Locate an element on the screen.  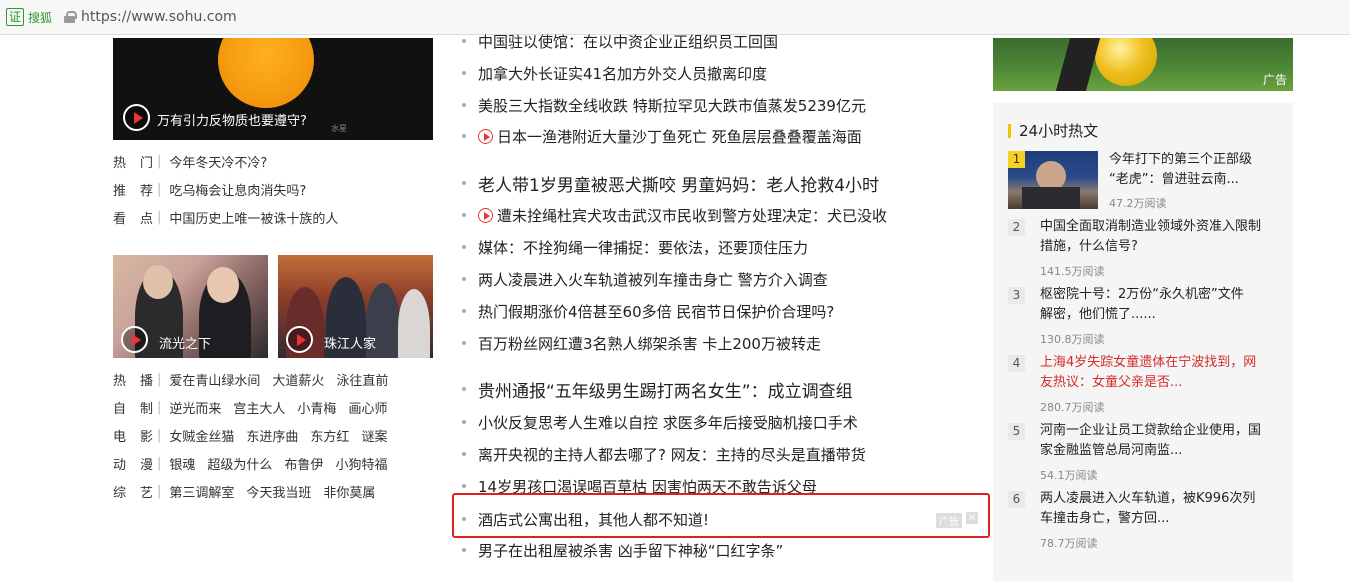
featured-video: 万有引力反物质也要遵守? 水星 is located at coordinates (273, 89).